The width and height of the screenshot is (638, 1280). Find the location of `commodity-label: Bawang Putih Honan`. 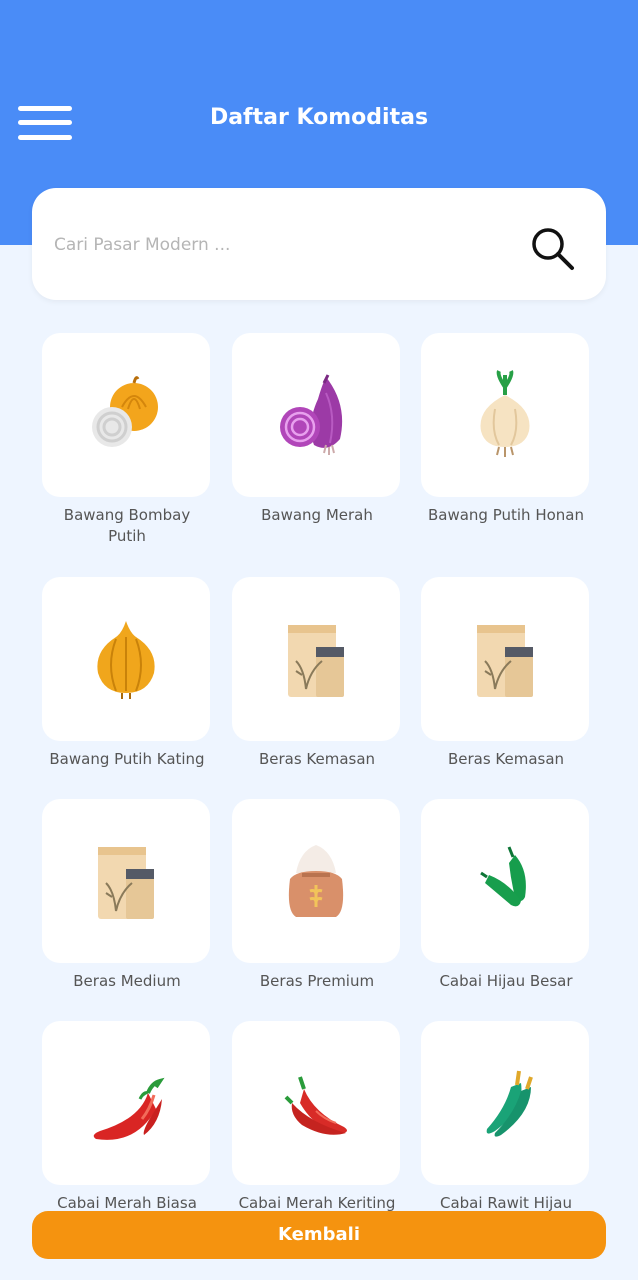

commodity-label: Bawang Putih Honan is located at coordinates (505, 515).